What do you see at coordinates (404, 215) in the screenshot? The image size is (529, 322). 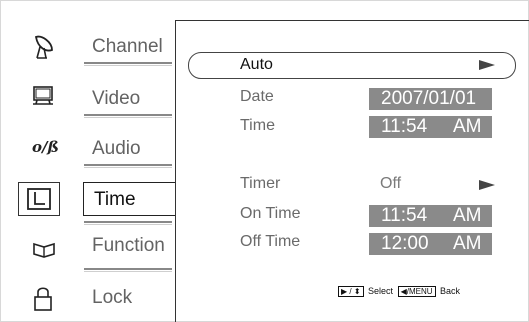 I see `on-time-value-text: 11:54` at bounding box center [404, 215].